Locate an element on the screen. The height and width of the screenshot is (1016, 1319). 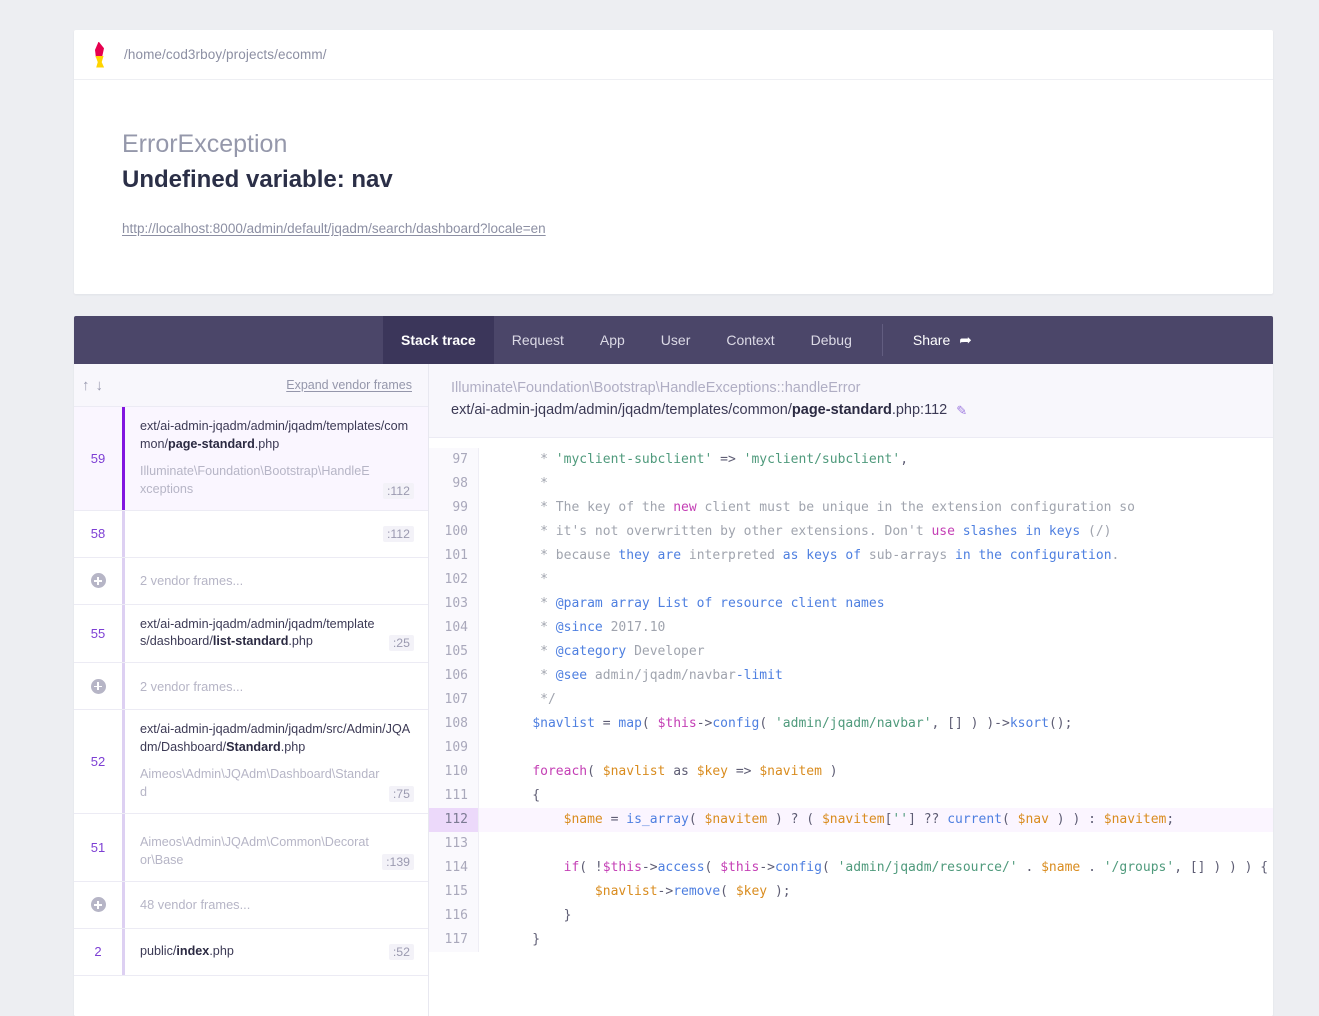
code-line: 106 * @see admin/jqadm/navbar-limit is located at coordinates (851, 675).